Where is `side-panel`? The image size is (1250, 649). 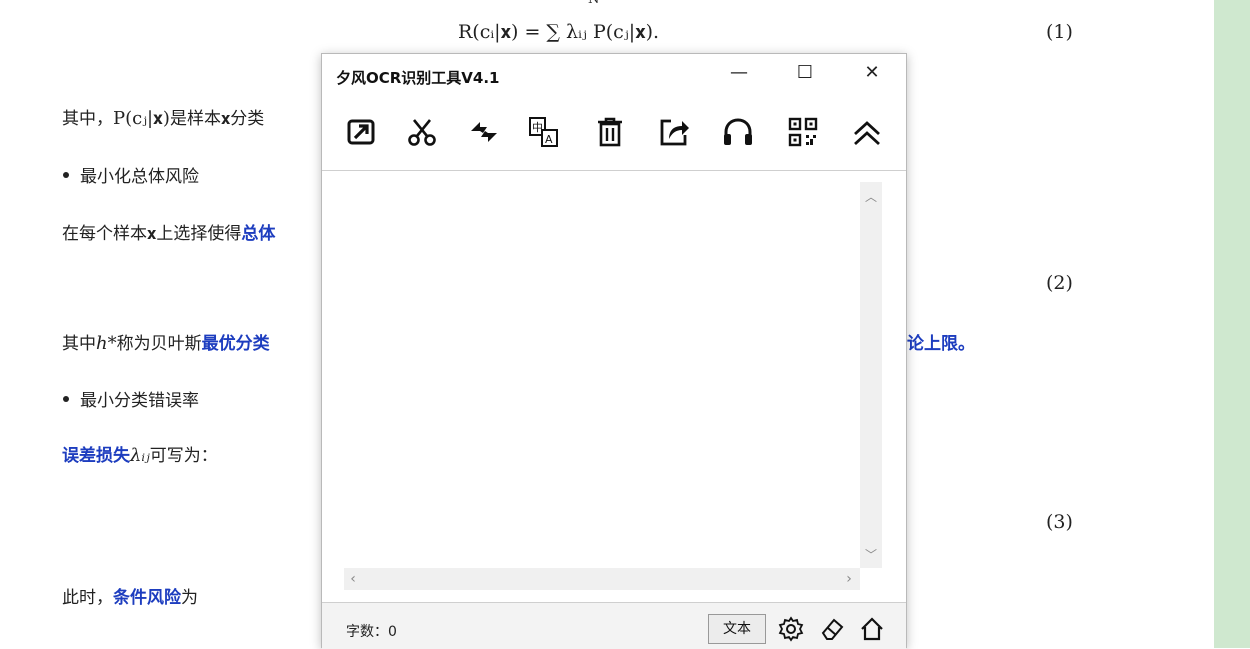 side-panel is located at coordinates (1232, 324).